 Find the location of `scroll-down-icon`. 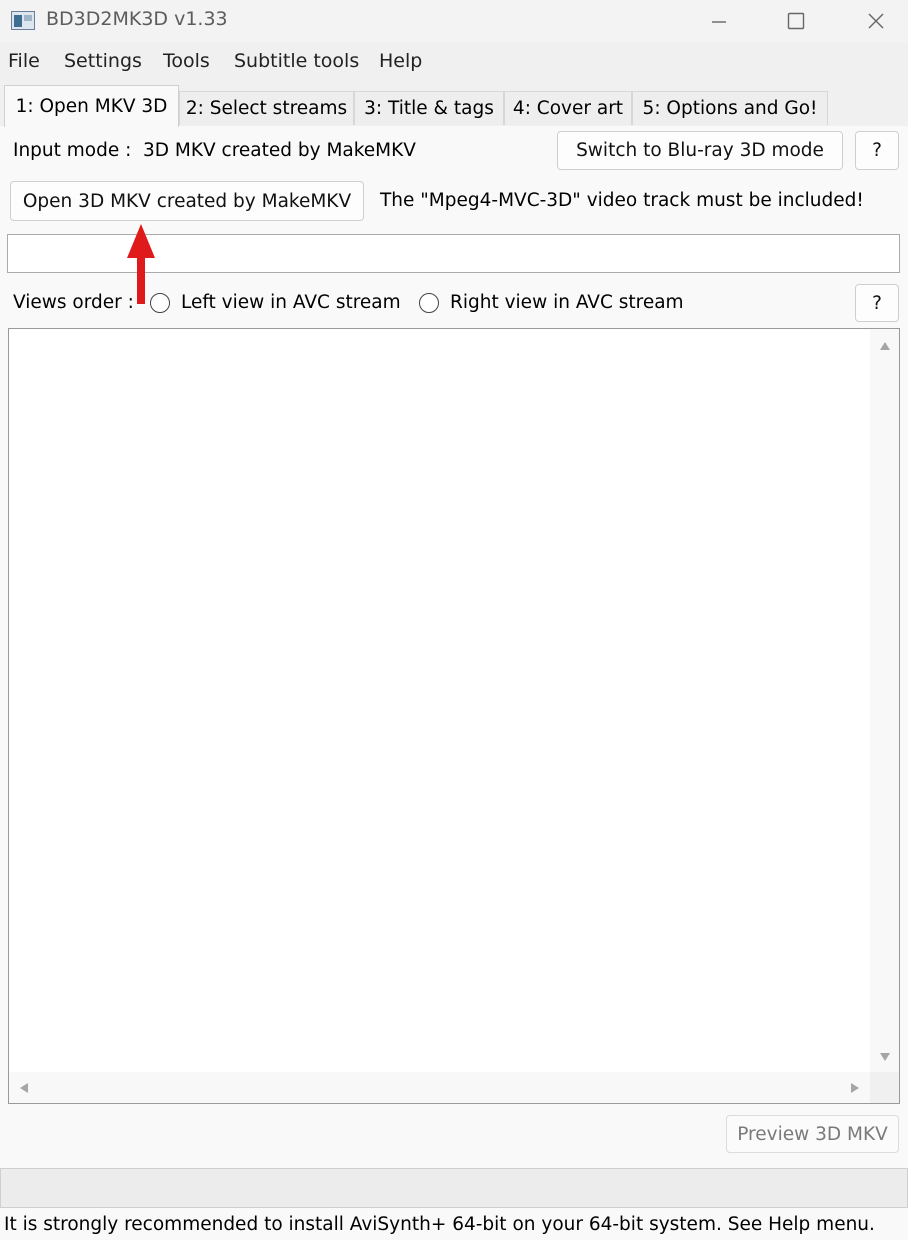

scroll-down-icon is located at coordinates (885, 1057).